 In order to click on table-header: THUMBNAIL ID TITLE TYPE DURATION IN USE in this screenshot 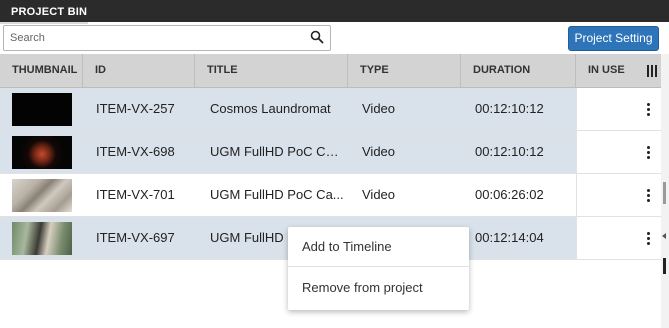, I will do `click(330, 71)`.